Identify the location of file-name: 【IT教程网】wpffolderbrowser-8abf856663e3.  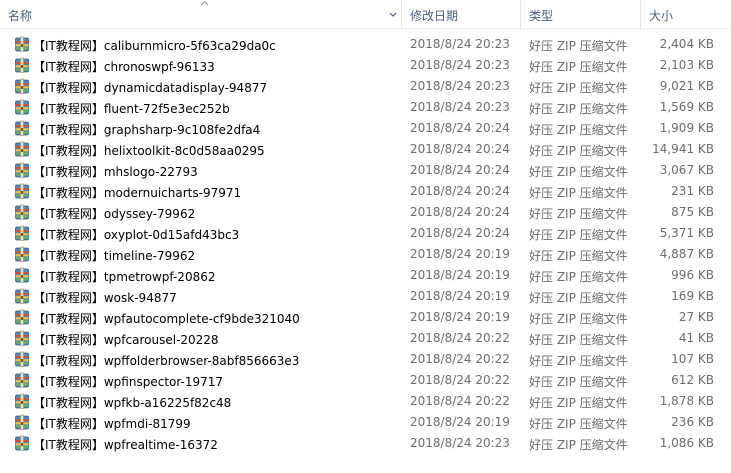
(166, 361).